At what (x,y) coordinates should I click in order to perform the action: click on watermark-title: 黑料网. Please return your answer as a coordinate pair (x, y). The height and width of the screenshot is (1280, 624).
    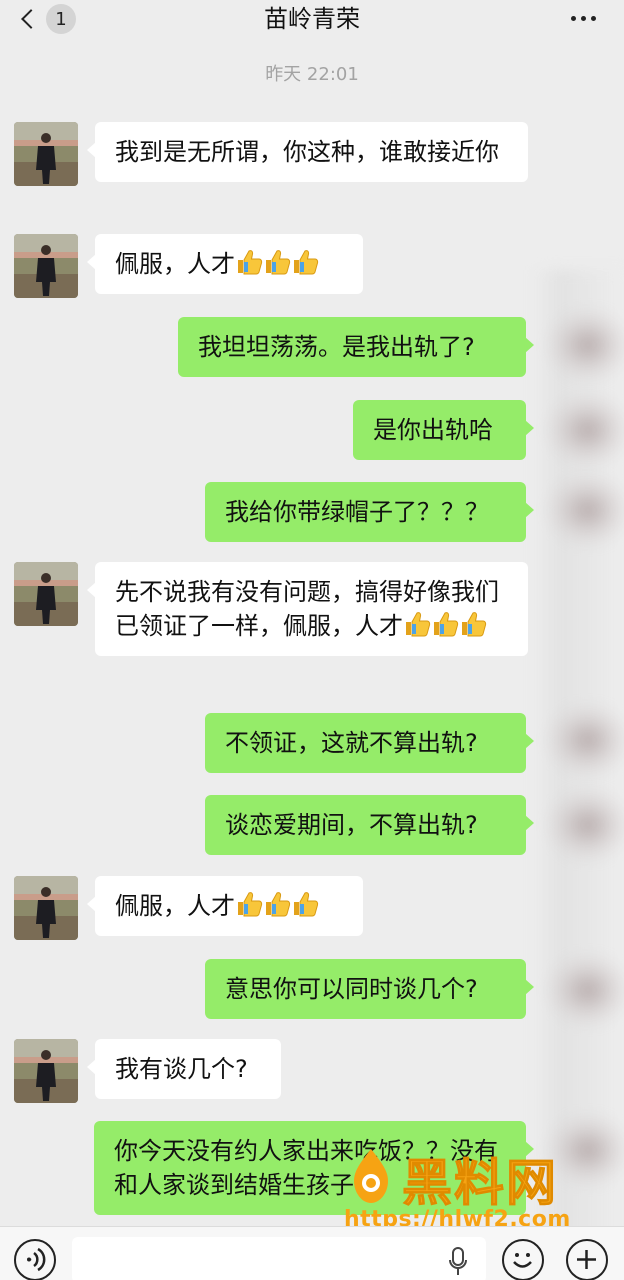
    Looking at the image, I should click on (480, 1183).